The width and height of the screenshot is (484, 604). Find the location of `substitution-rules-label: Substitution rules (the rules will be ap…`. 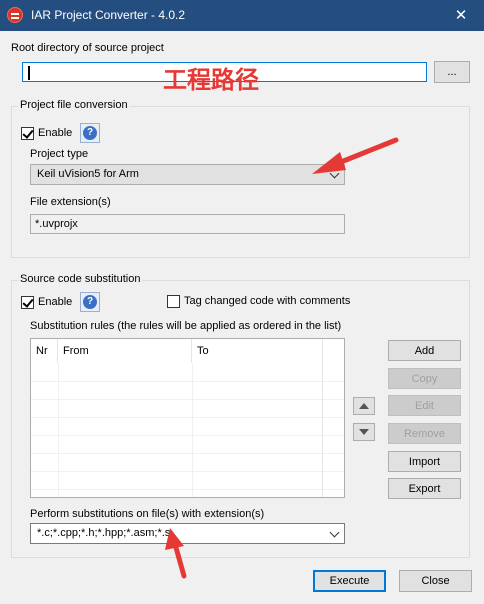

substitution-rules-label: Substitution rules (the rules will be ap… is located at coordinates (186, 326).